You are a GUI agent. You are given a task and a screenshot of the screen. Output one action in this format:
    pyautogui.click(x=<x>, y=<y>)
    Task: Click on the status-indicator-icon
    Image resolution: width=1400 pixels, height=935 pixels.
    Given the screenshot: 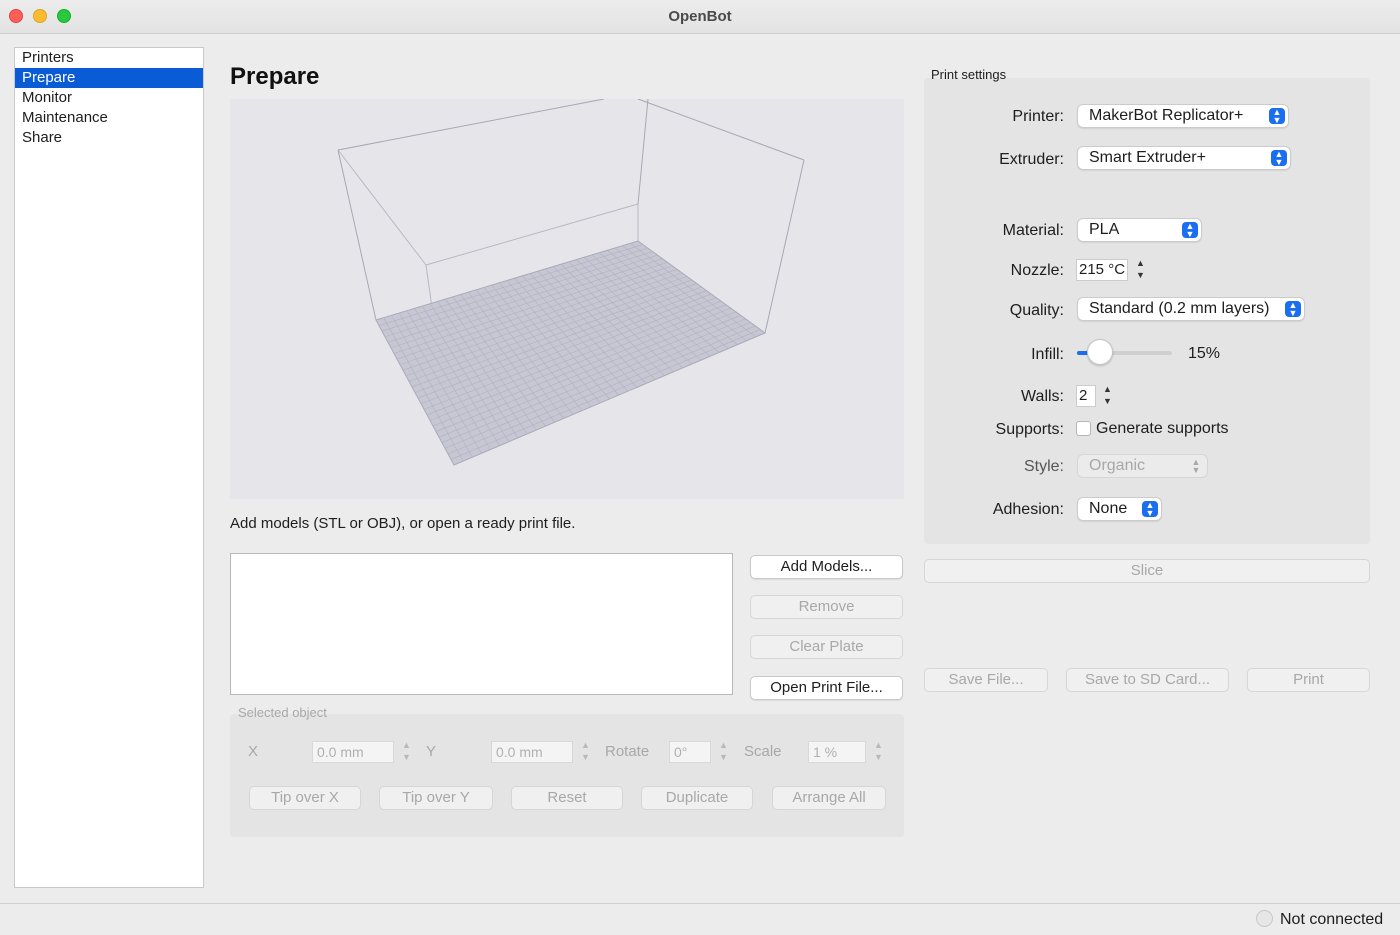 What is the action you would take?
    pyautogui.click(x=1264, y=918)
    